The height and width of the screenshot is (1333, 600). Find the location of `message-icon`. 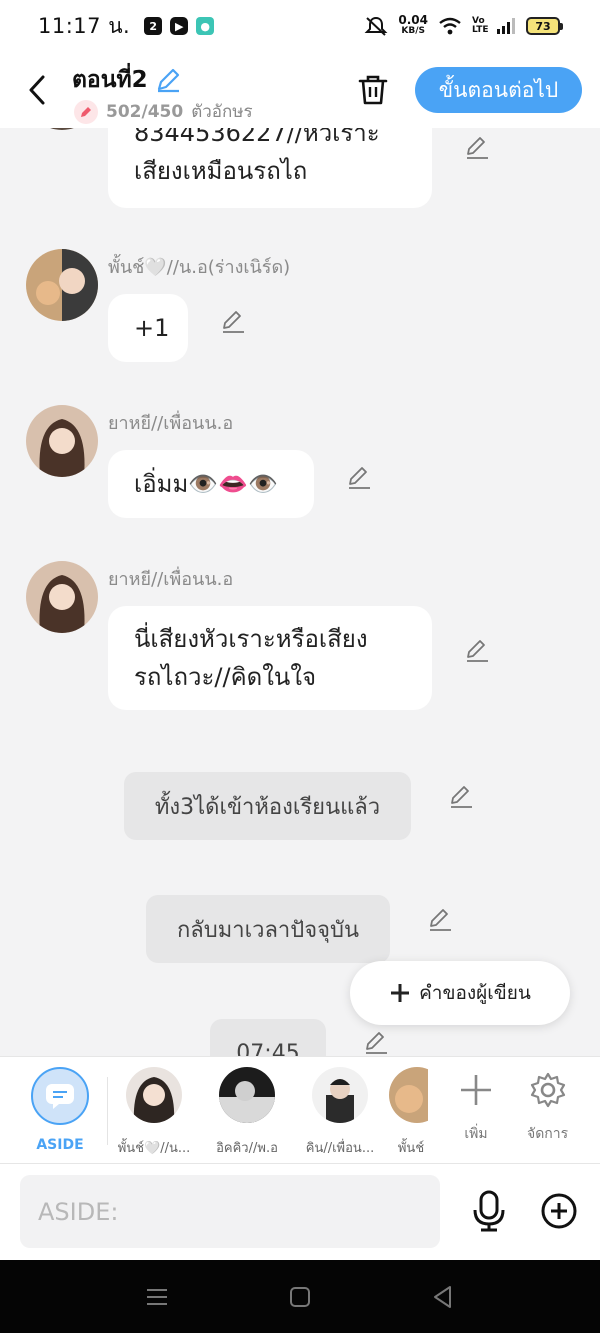

message-icon is located at coordinates (60, 1096).